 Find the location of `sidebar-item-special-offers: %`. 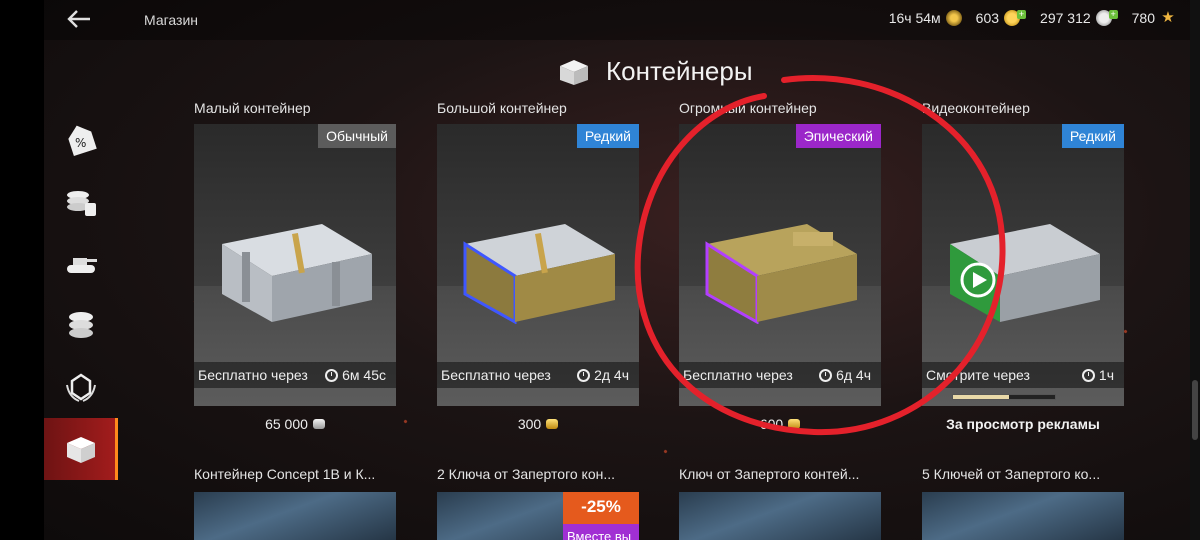

sidebar-item-special-offers: % is located at coordinates (81, 139).